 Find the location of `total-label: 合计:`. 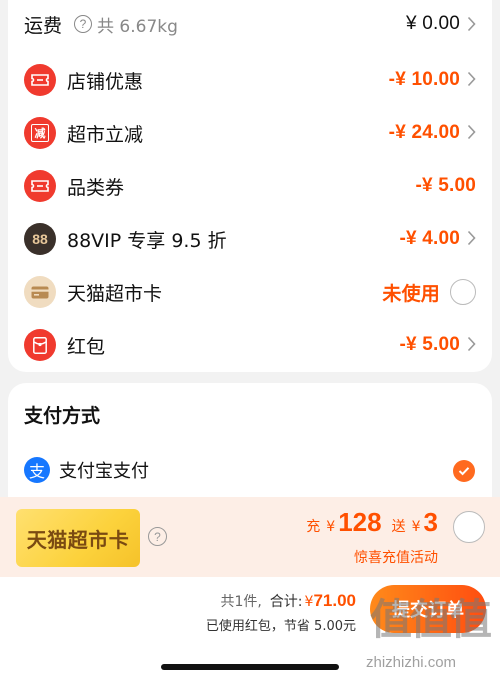

total-label: 合计: is located at coordinates (286, 602).